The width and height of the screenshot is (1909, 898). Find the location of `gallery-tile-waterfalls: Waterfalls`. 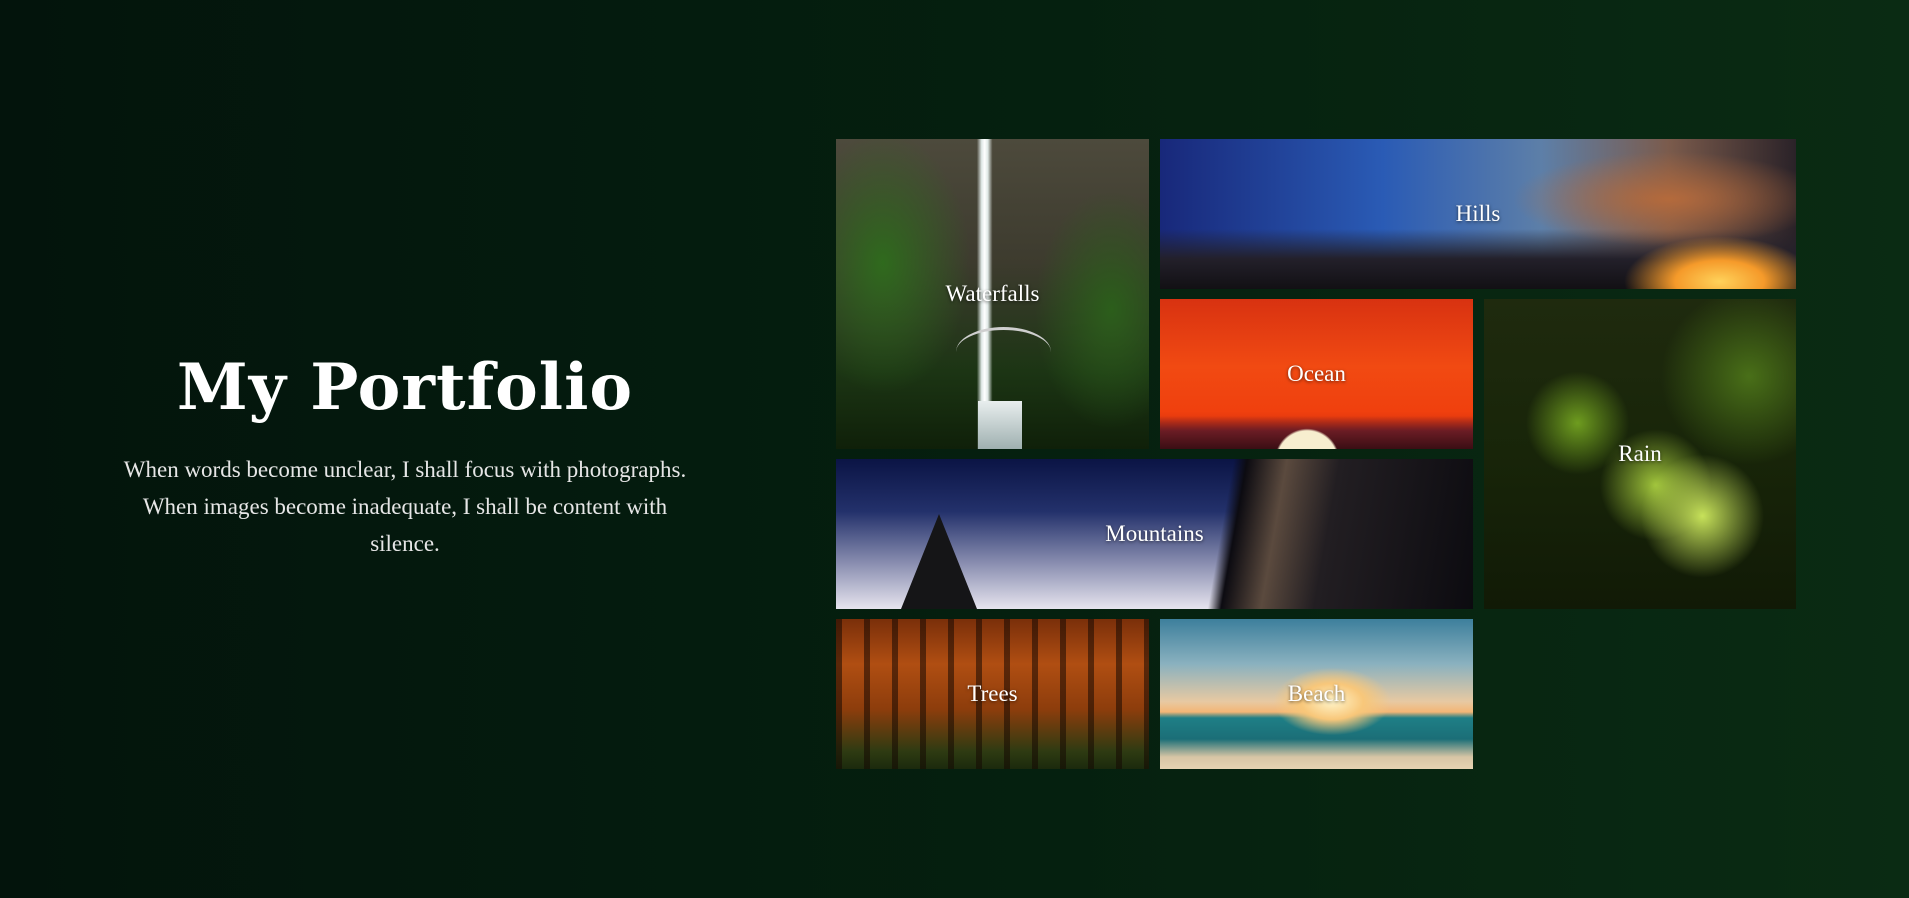

gallery-tile-waterfalls: Waterfalls is located at coordinates (992, 294).